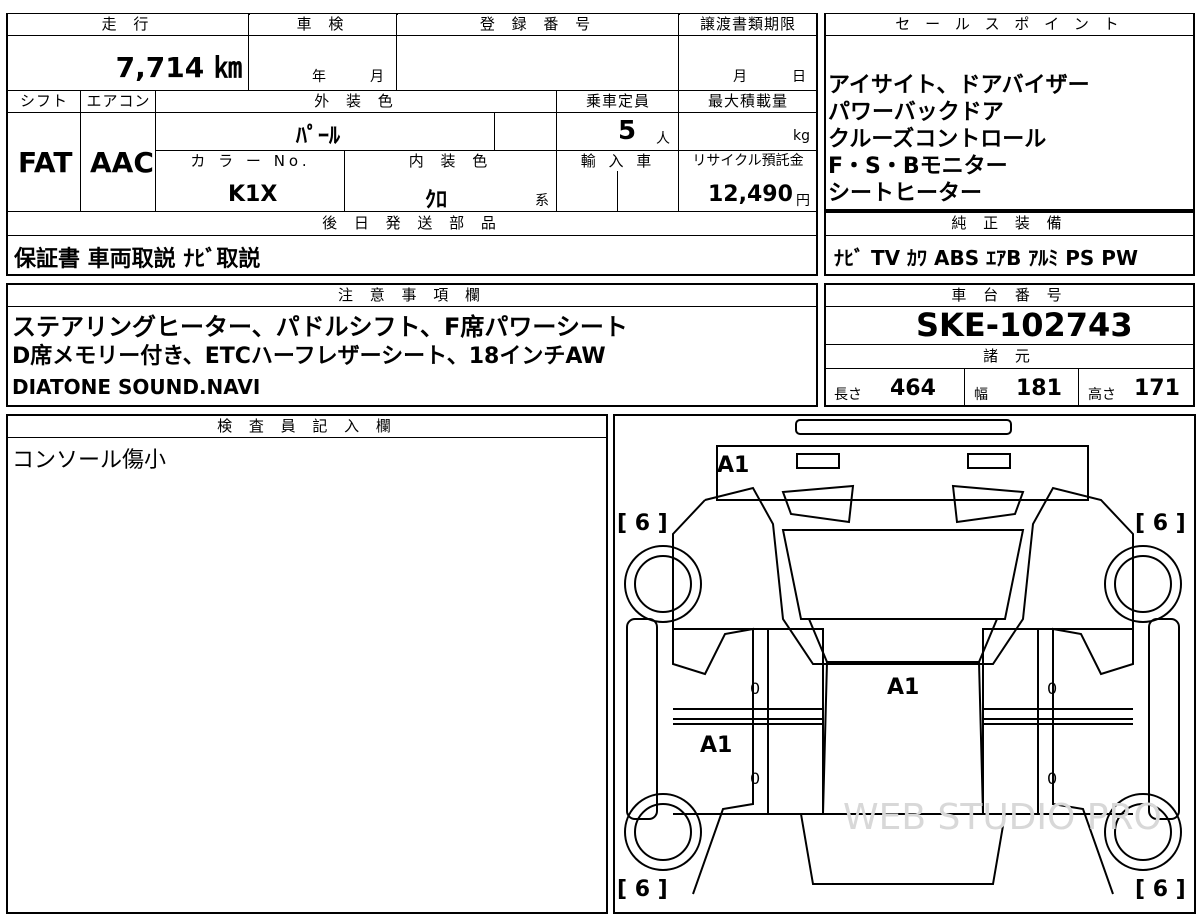  What do you see at coordinates (803, 201) in the screenshot?
I see `recycle-fee-unit: 円` at bounding box center [803, 201].